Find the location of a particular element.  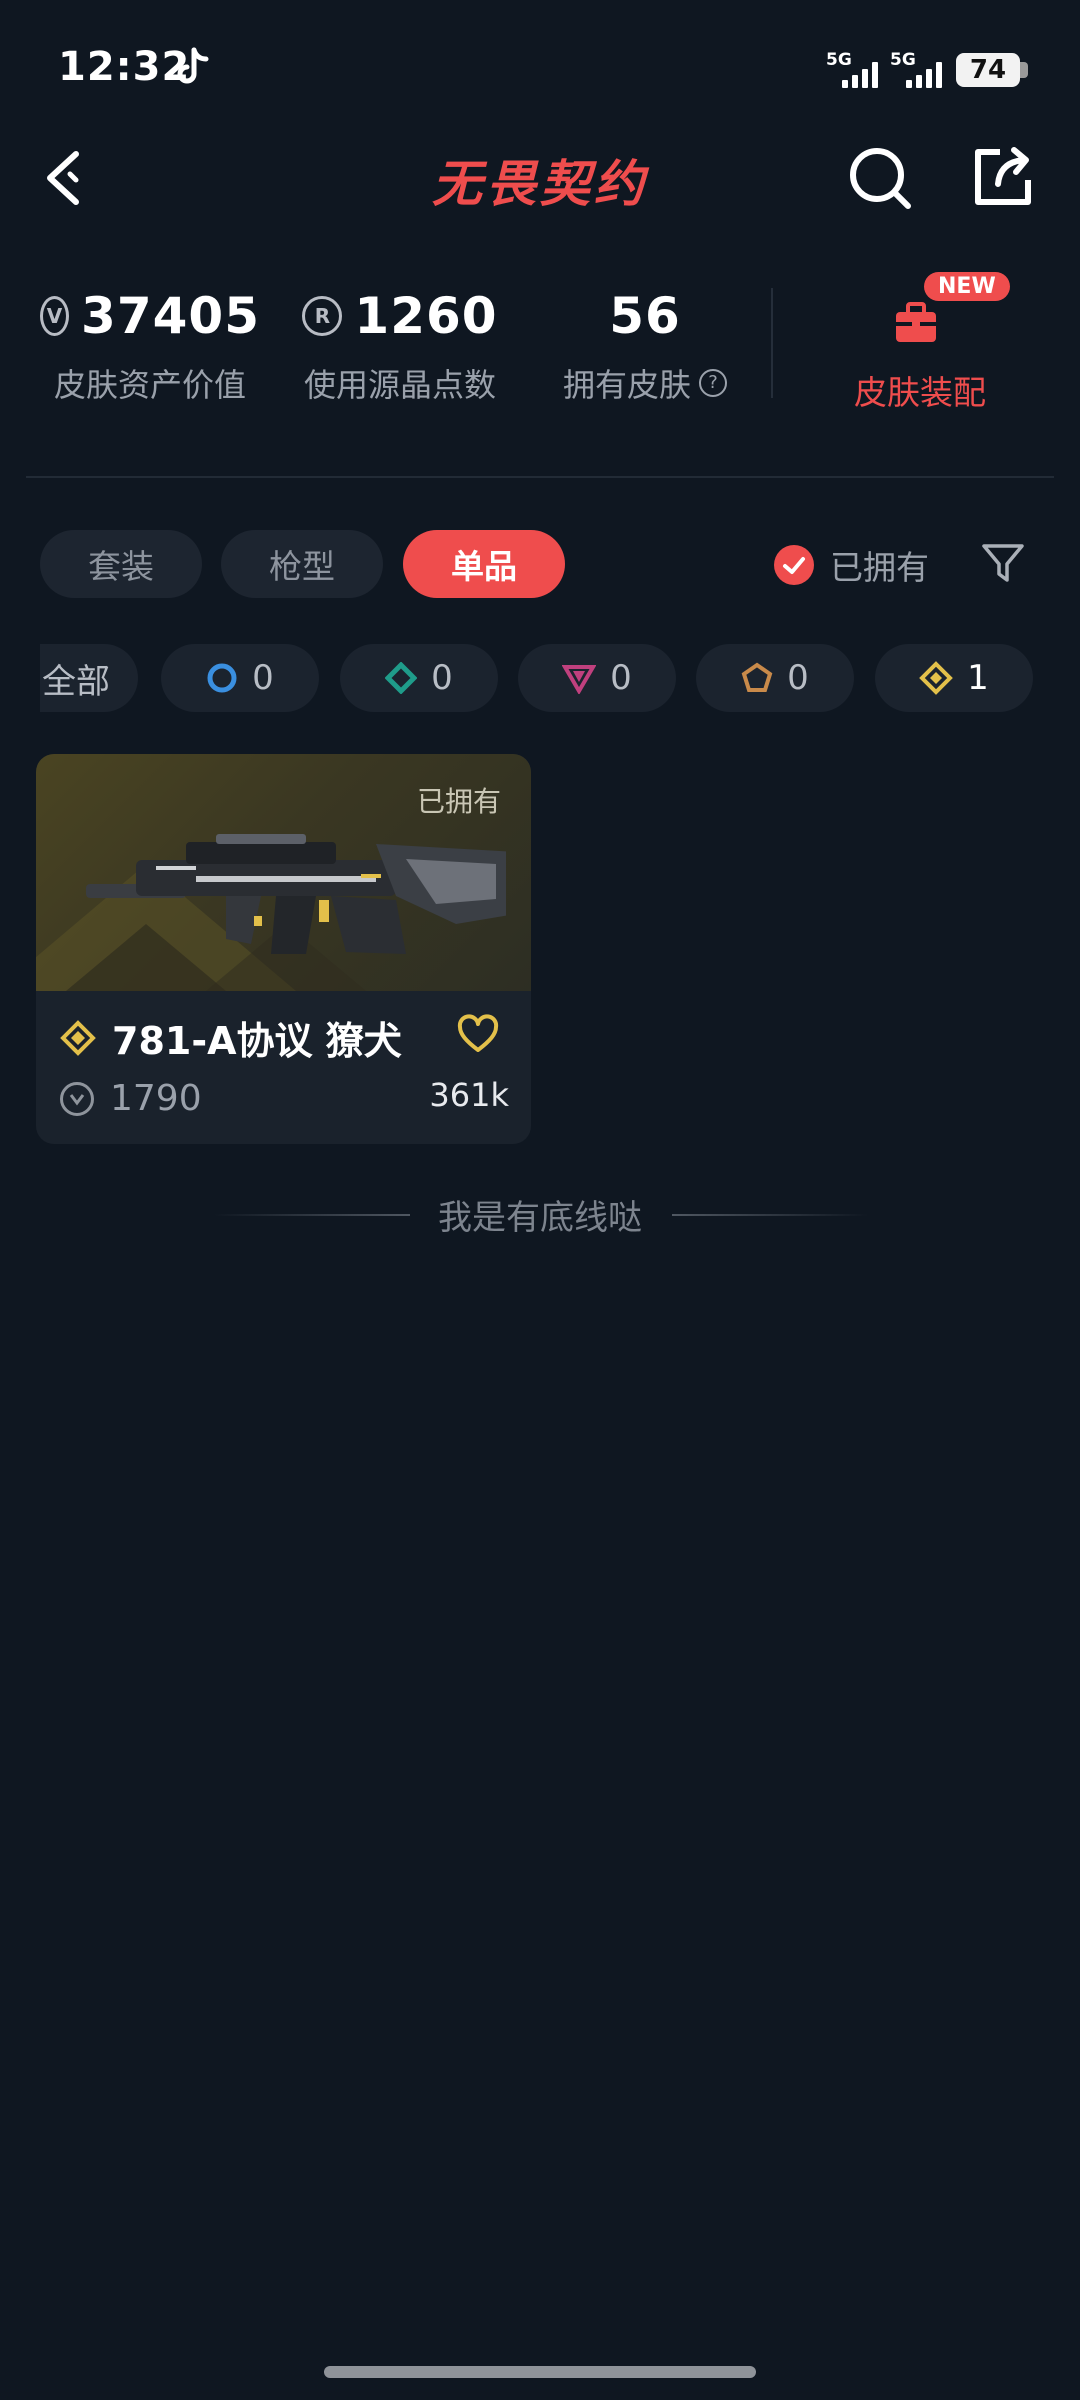

skin-image: 已拥有 is located at coordinates (283, 872).